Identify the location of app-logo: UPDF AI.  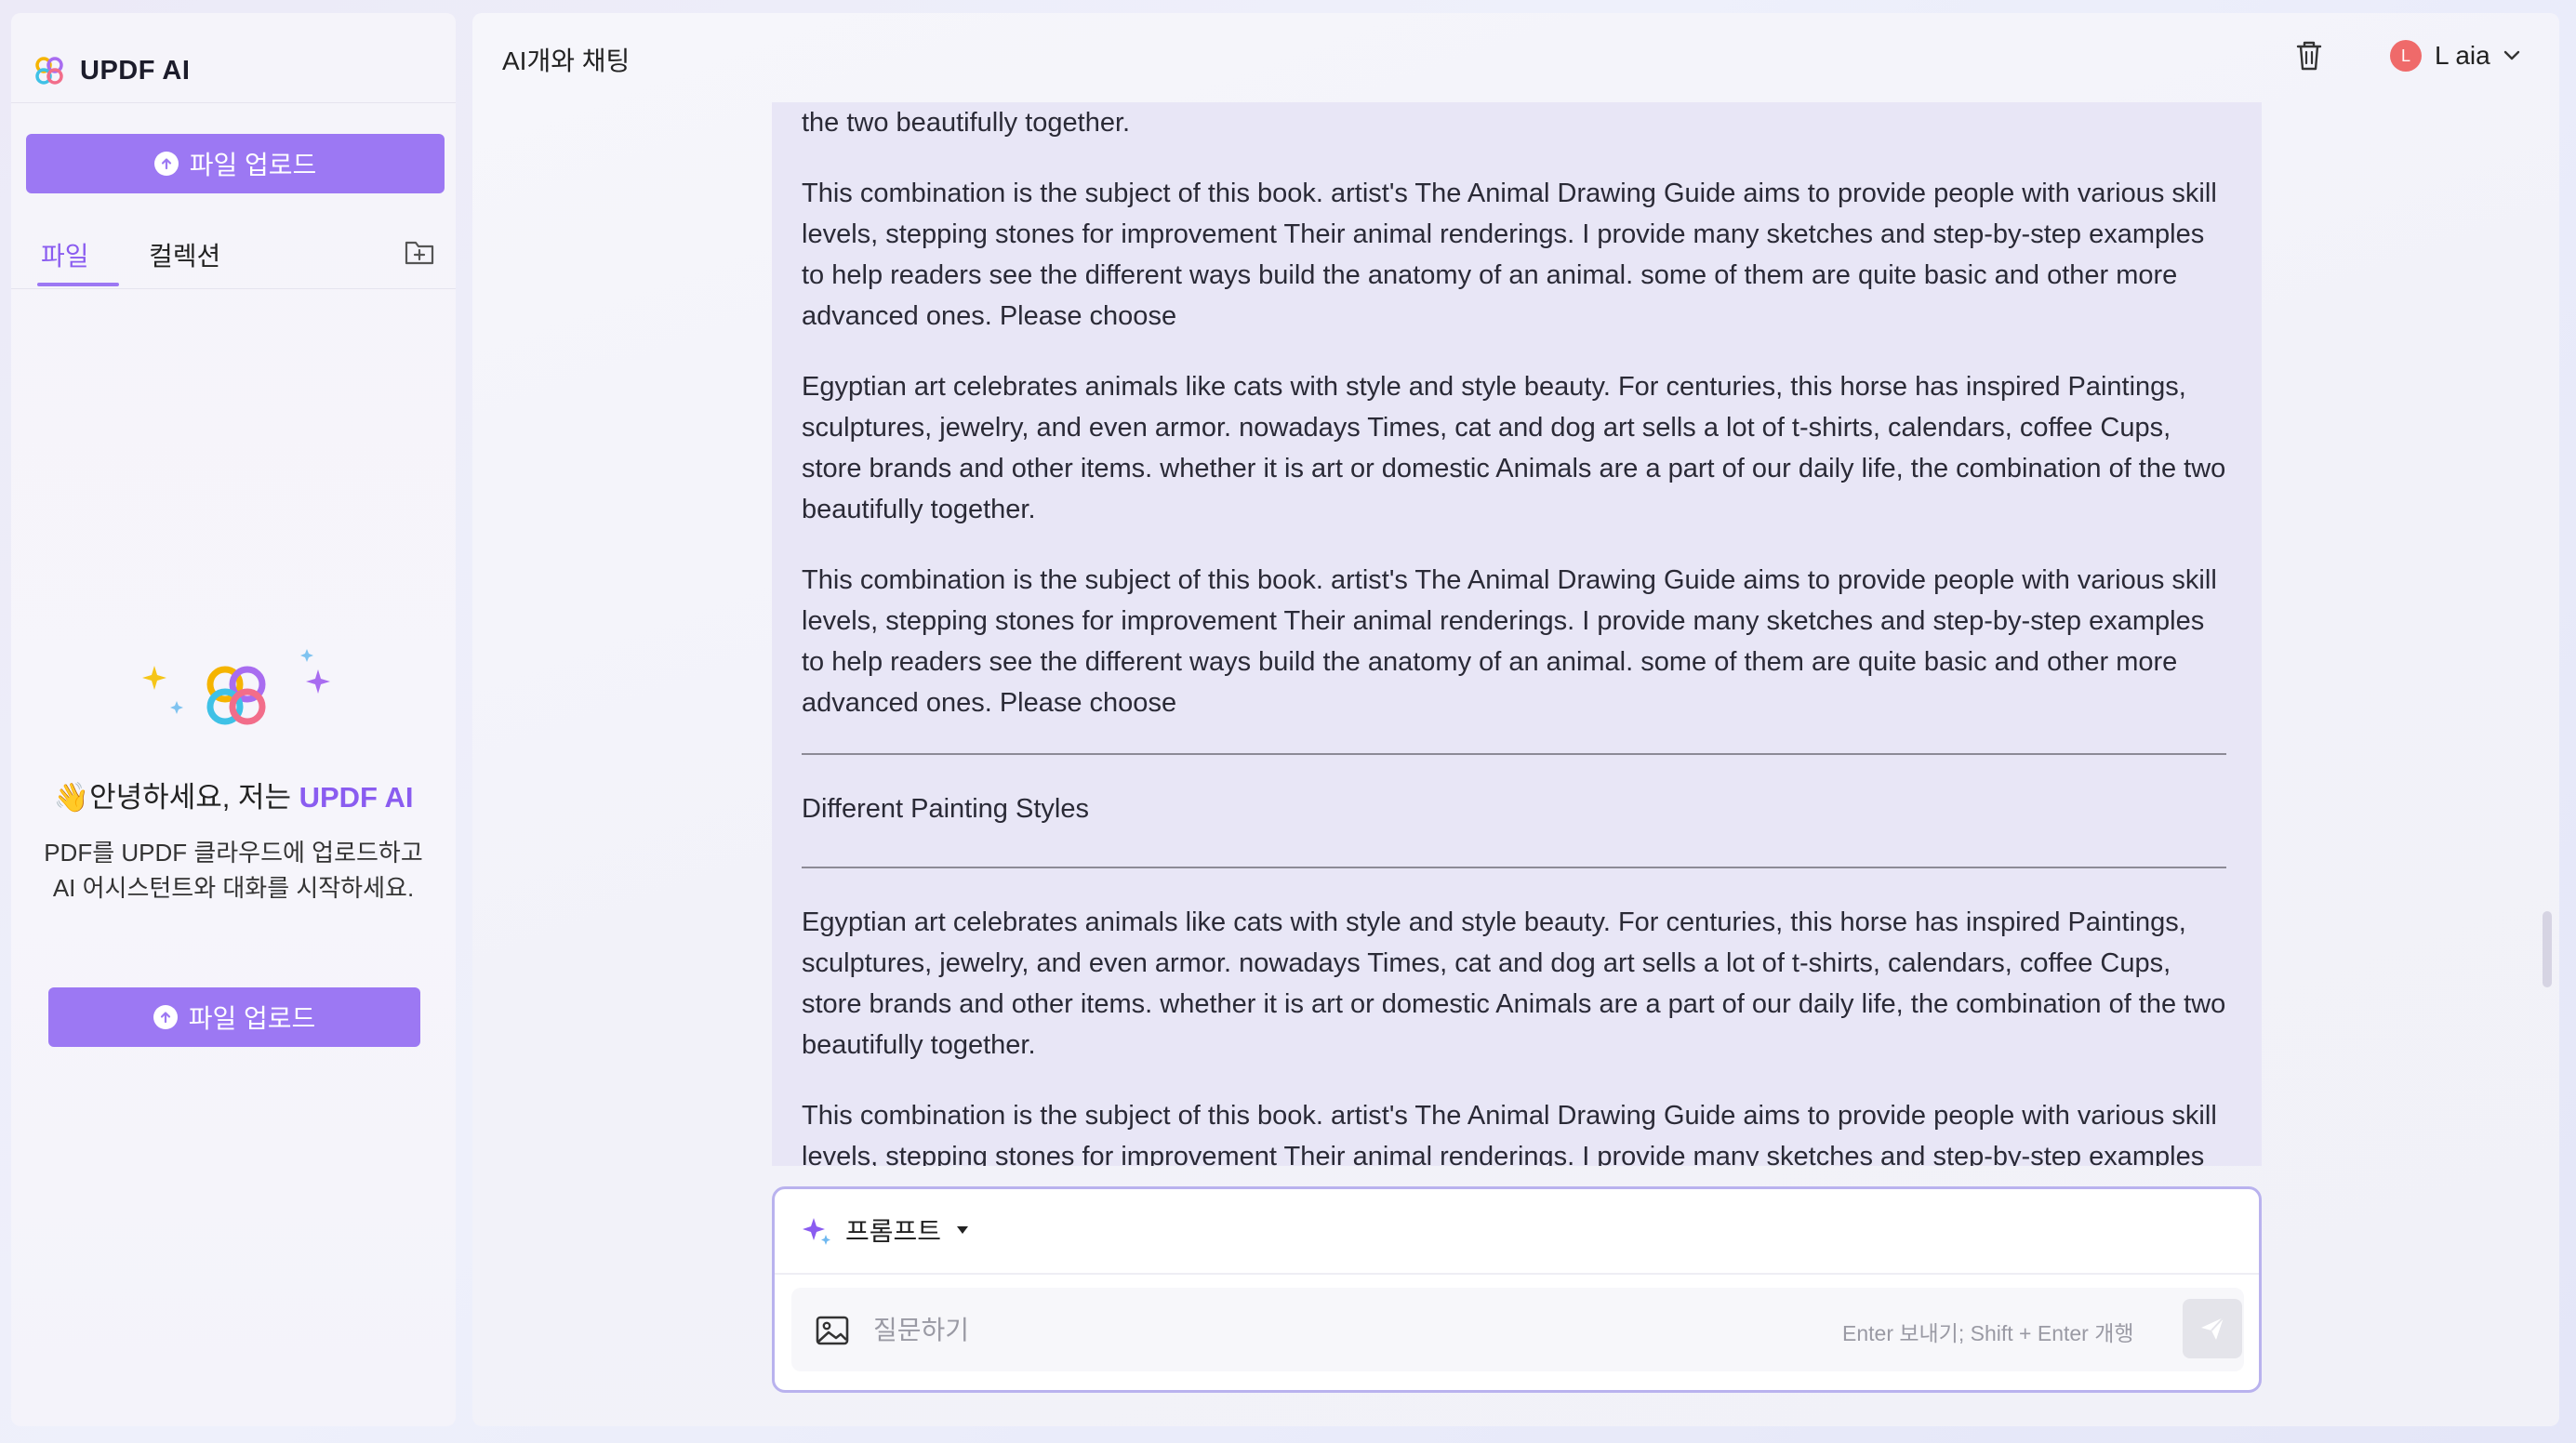
(111, 70).